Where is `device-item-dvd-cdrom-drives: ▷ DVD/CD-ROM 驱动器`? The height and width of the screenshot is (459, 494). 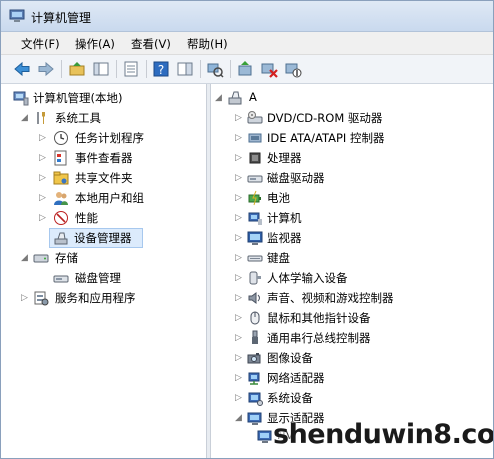 device-item-dvd-cdrom-drives: ▷ DVD/CD-ROM 驱动器 is located at coordinates (360, 118).